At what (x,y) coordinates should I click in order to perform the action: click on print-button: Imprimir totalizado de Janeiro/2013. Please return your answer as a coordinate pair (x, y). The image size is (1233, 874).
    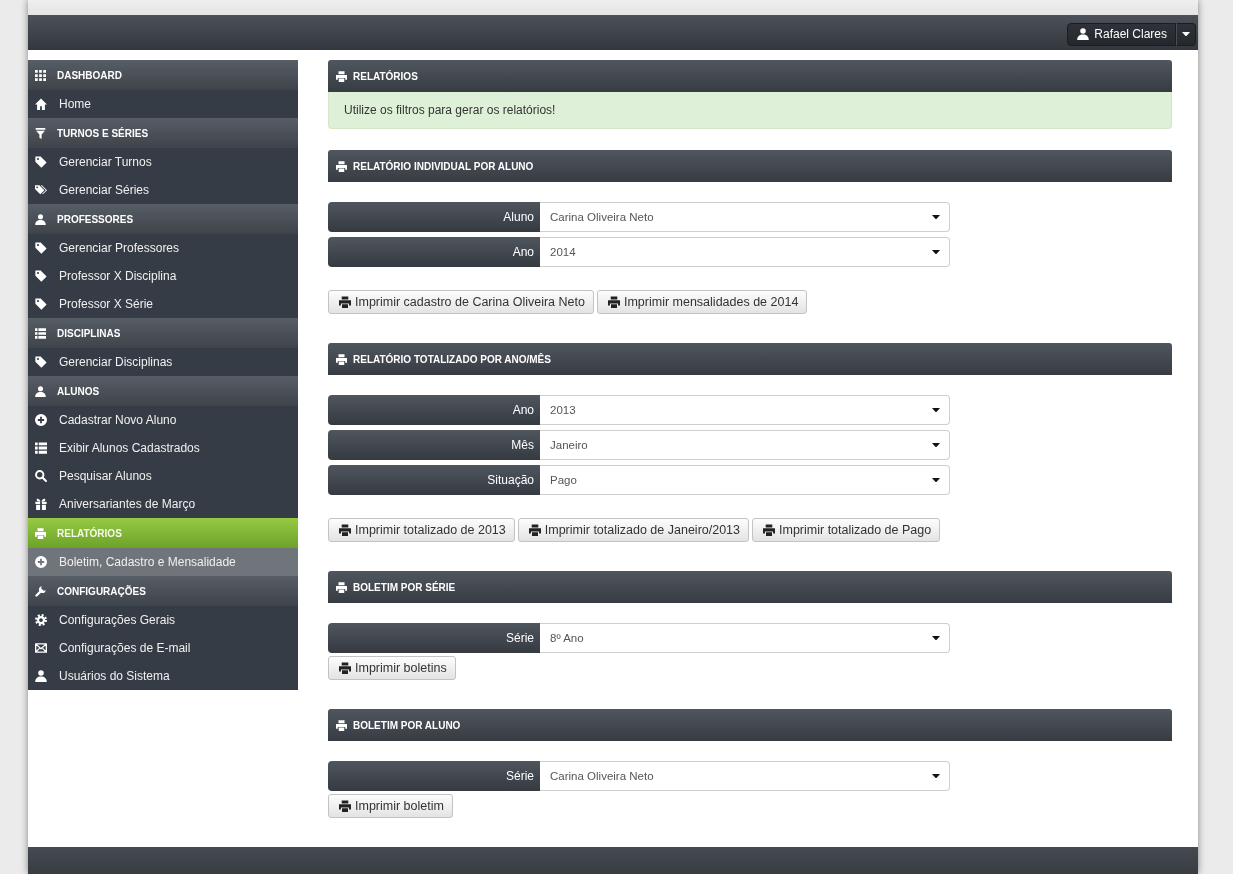
    Looking at the image, I should click on (633, 530).